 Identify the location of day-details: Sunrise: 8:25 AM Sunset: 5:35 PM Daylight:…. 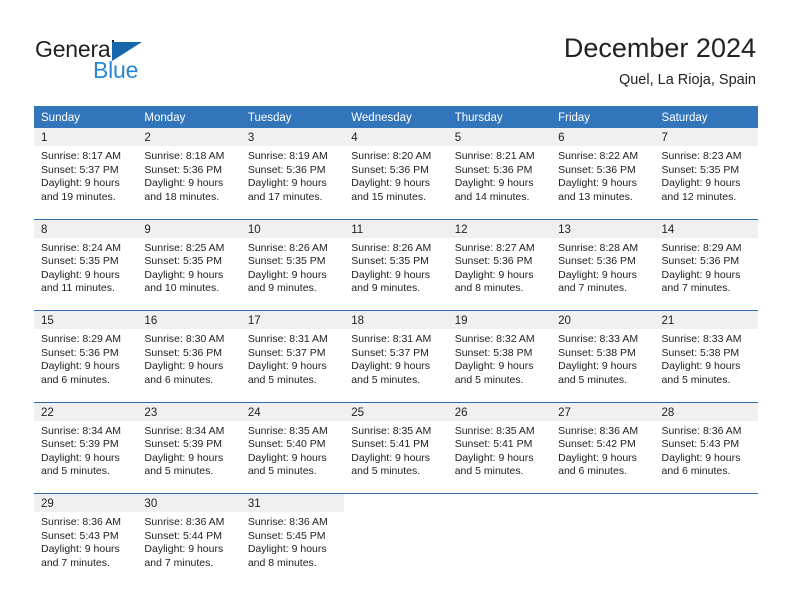
(188, 267).